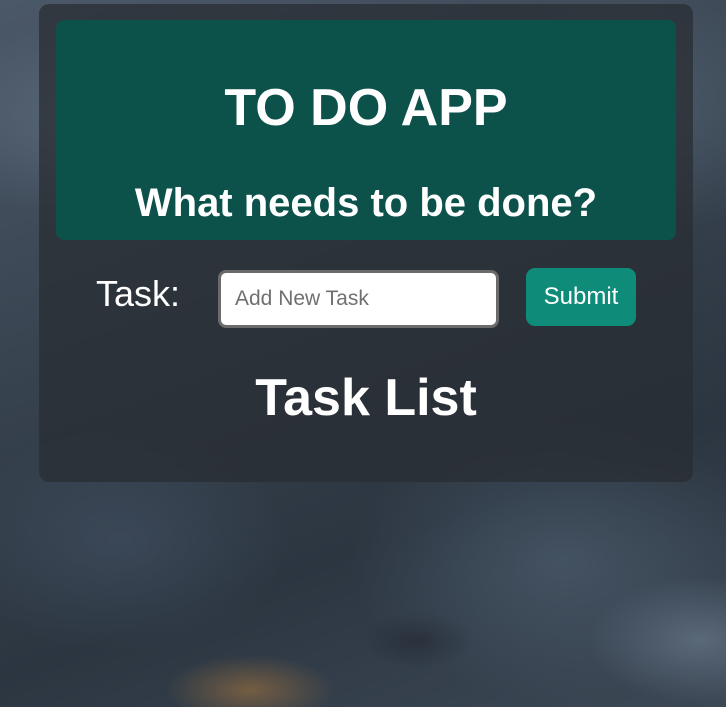 The image size is (726, 707). I want to click on task-list-title: Task List, so click(366, 398).